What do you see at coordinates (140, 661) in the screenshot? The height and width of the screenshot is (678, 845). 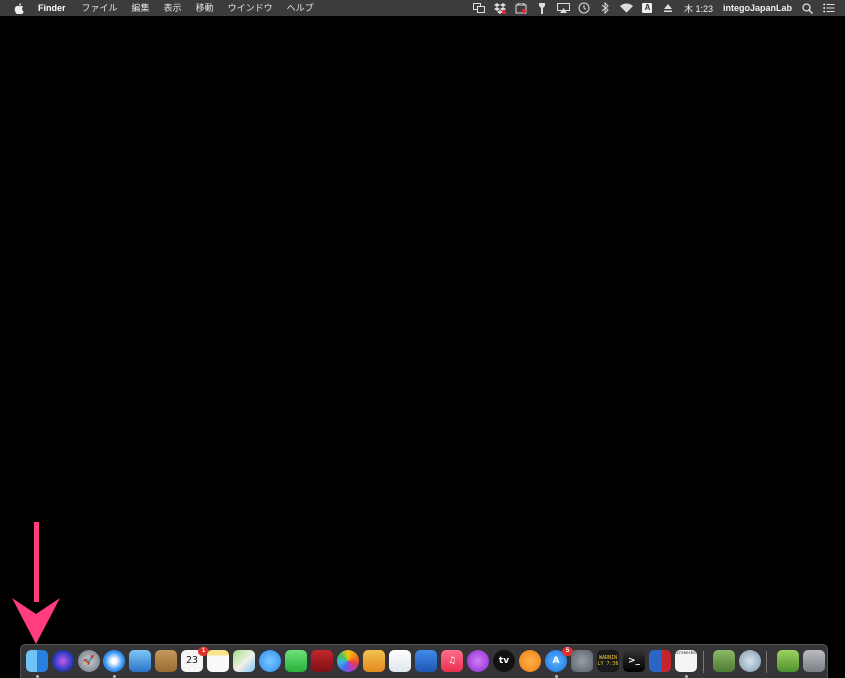 I see `mail-icon` at bounding box center [140, 661].